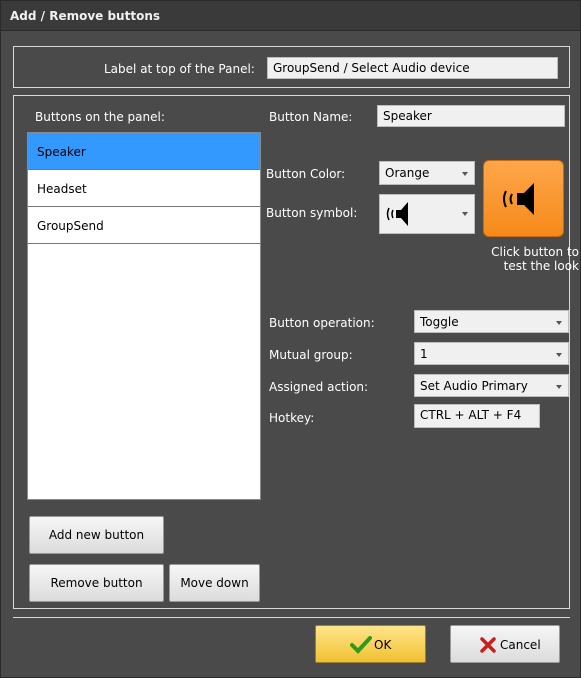 The height and width of the screenshot is (678, 581). Describe the element at coordinates (471, 116) in the screenshot. I see `button-name-input: Speaker` at that location.